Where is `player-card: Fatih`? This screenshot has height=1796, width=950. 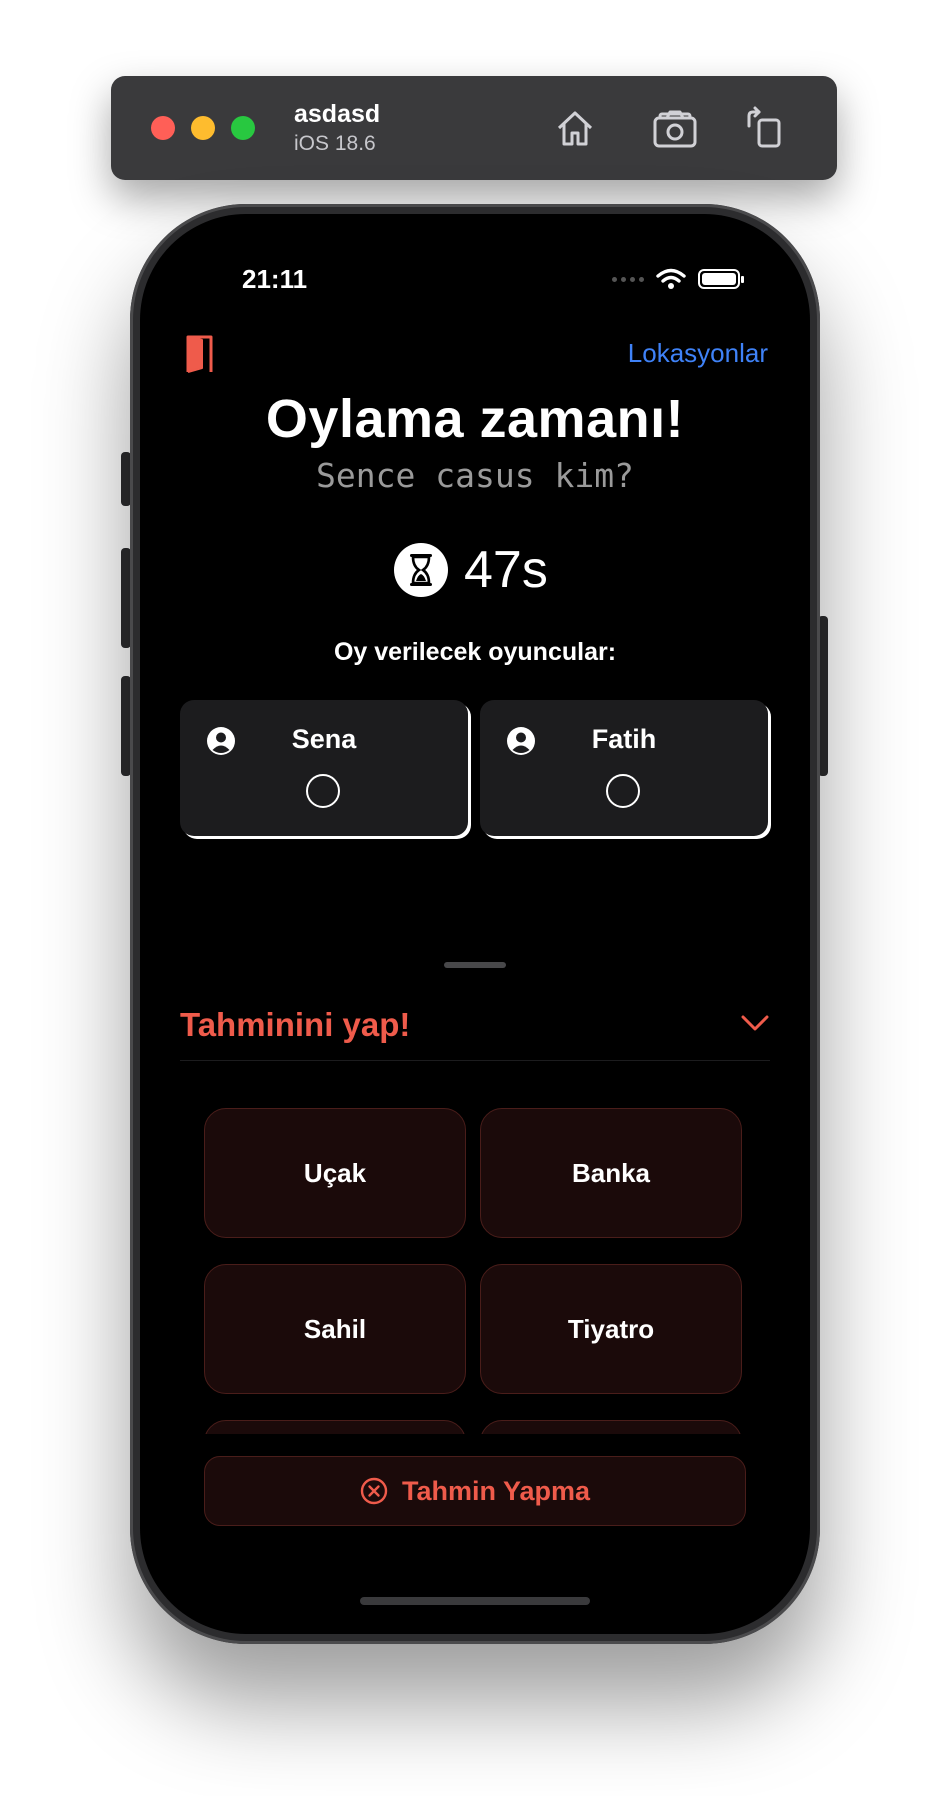
player-card: Fatih is located at coordinates (624, 768).